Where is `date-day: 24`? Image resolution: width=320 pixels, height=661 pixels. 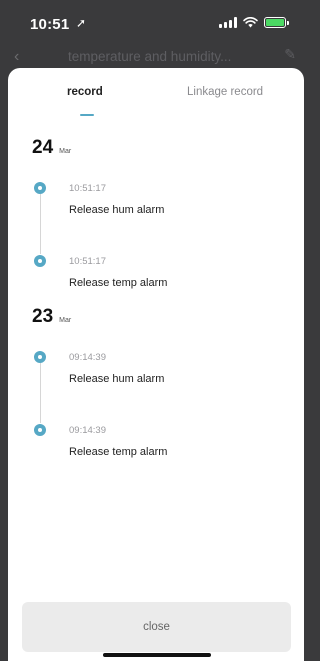
date-day: 24 is located at coordinates (43, 147).